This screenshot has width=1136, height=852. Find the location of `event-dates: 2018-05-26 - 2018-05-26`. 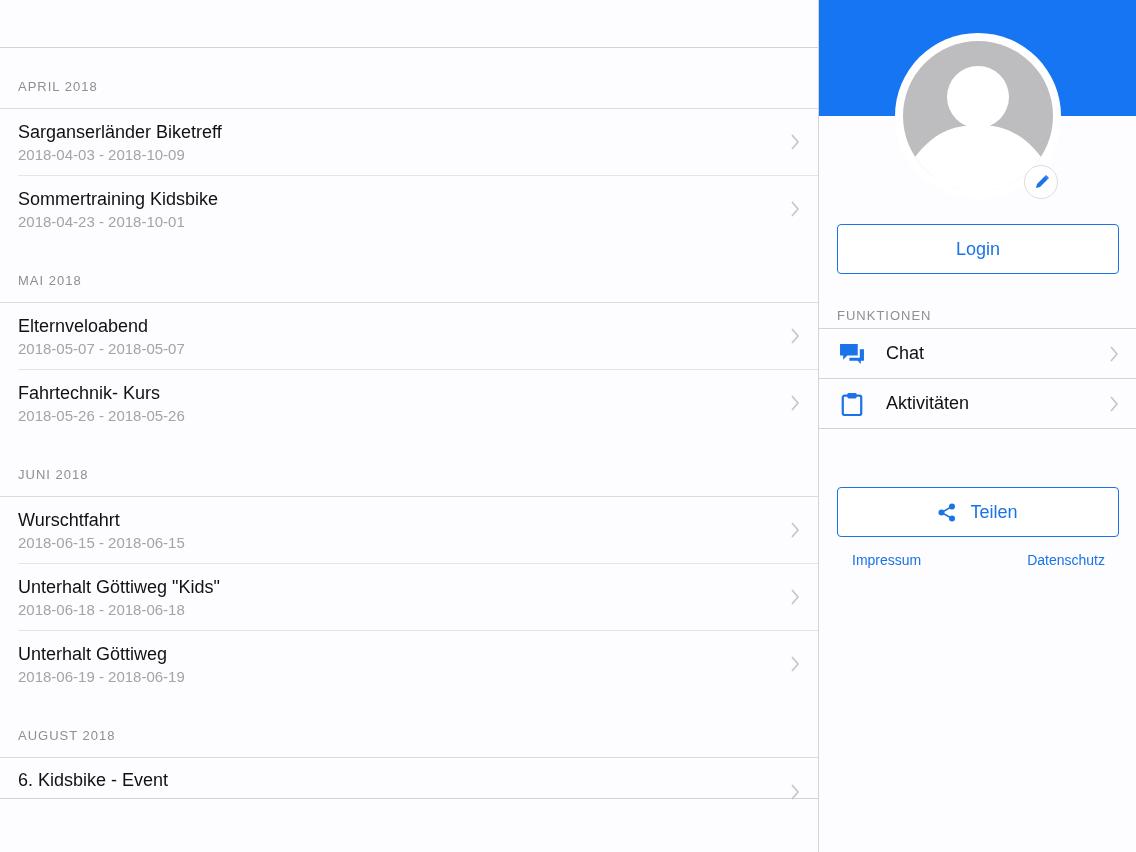

event-dates: 2018-05-26 - 2018-05-26 is located at coordinates (102, 415).